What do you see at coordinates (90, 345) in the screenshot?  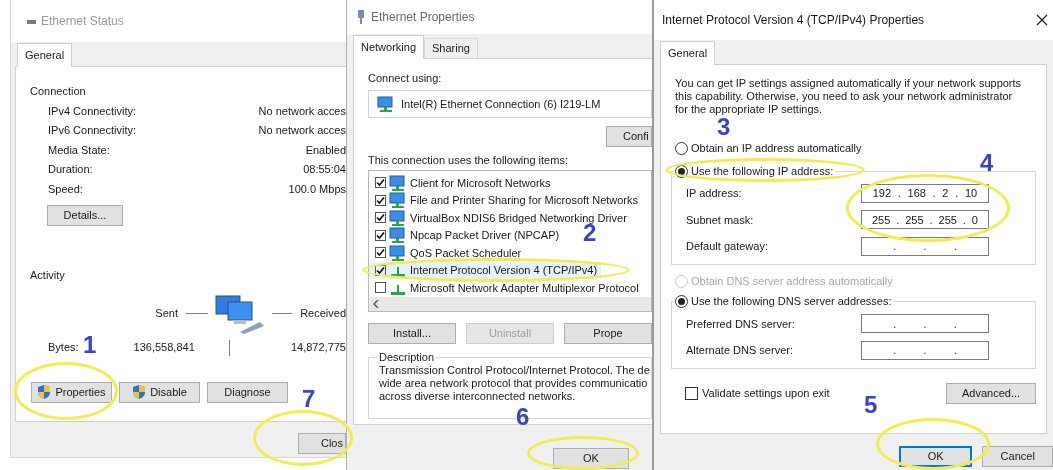 I see `step-number: 1` at bounding box center [90, 345].